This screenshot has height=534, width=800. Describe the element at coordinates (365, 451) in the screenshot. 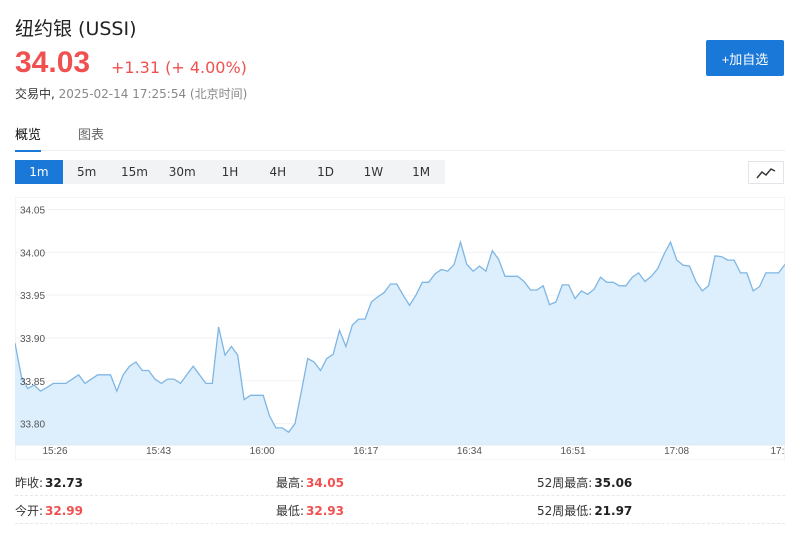

I see `x-tick-label: 16:17` at that location.